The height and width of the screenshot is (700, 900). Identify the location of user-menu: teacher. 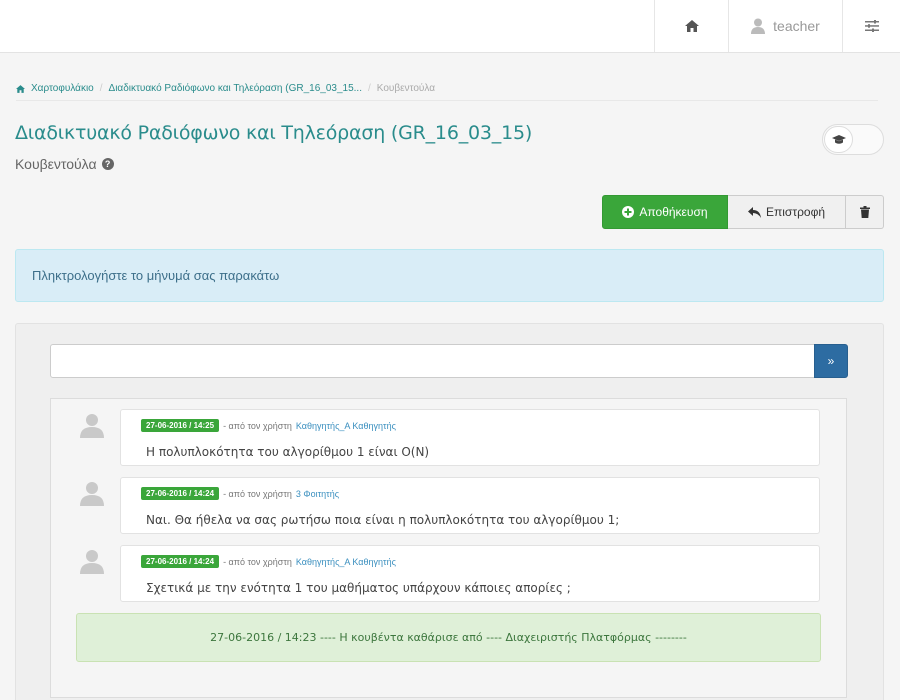
(785, 26).